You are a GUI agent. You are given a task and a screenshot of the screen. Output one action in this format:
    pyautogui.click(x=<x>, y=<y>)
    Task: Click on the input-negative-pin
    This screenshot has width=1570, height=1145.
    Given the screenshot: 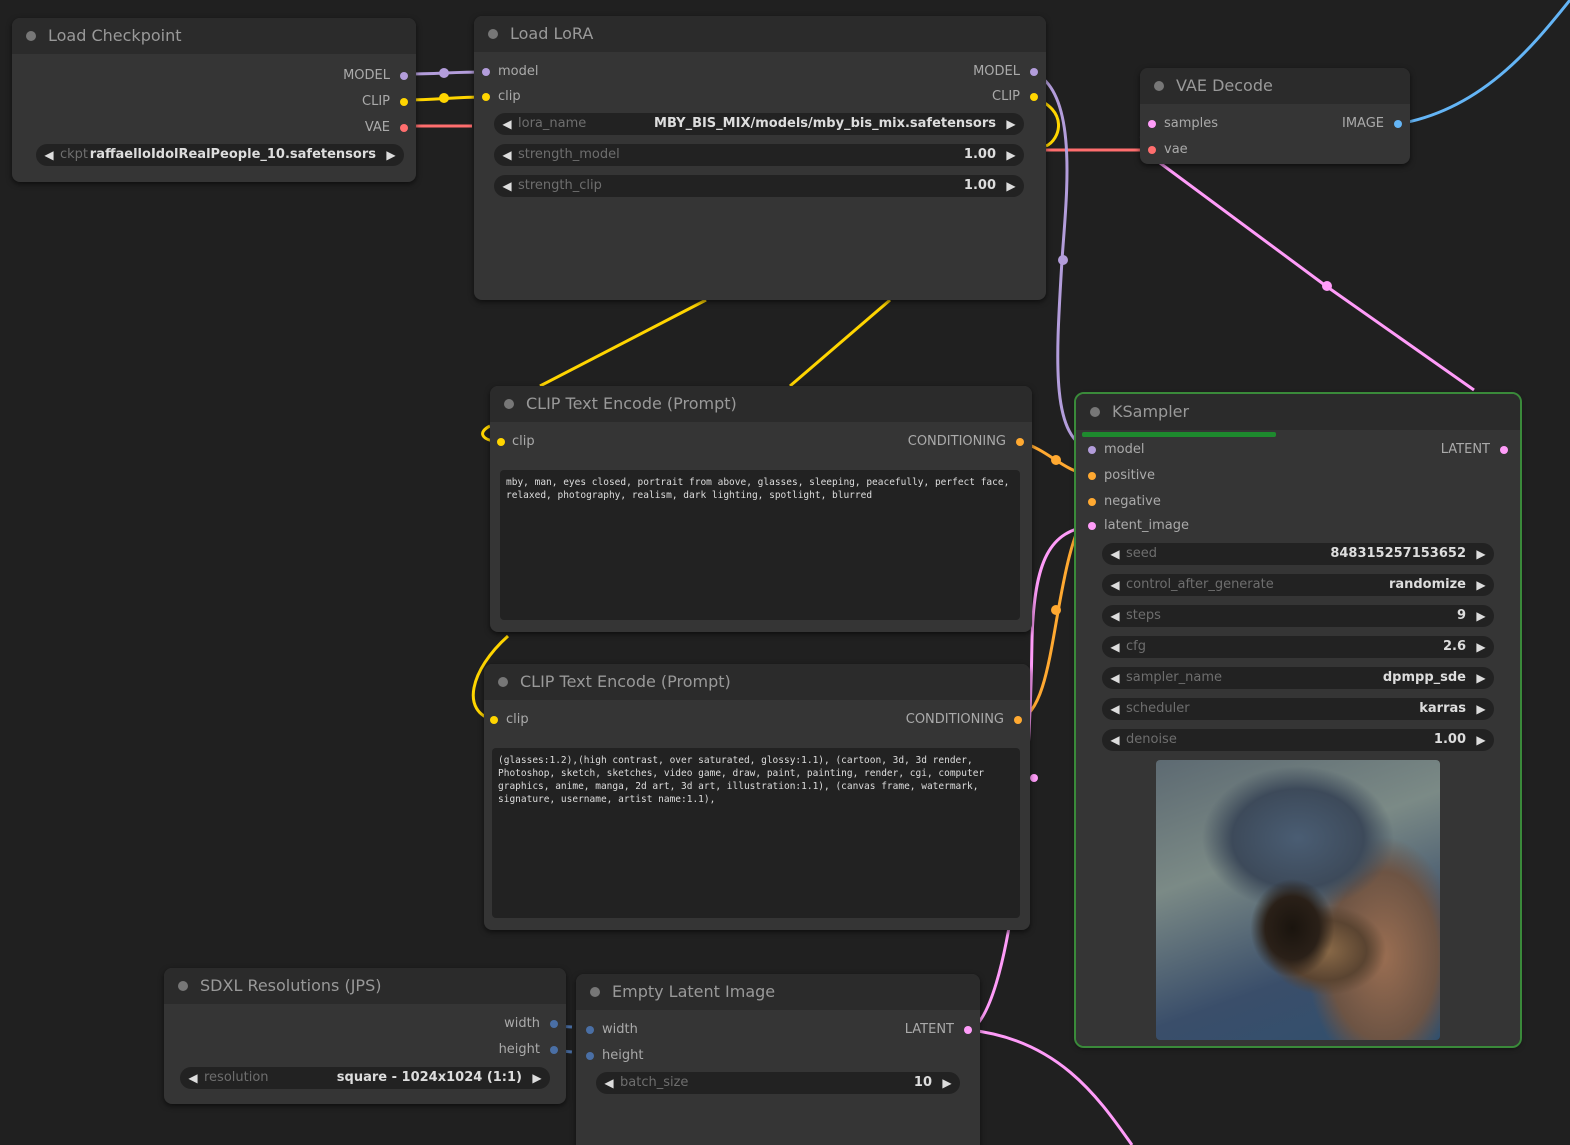 What is the action you would take?
    pyautogui.click(x=1092, y=502)
    